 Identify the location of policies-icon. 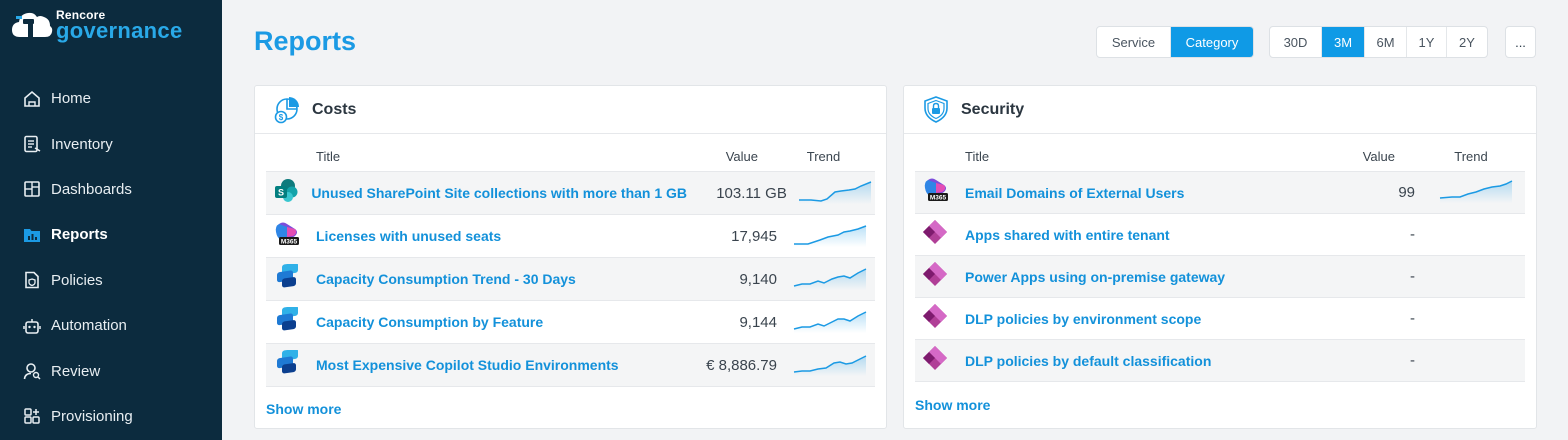
(32, 280).